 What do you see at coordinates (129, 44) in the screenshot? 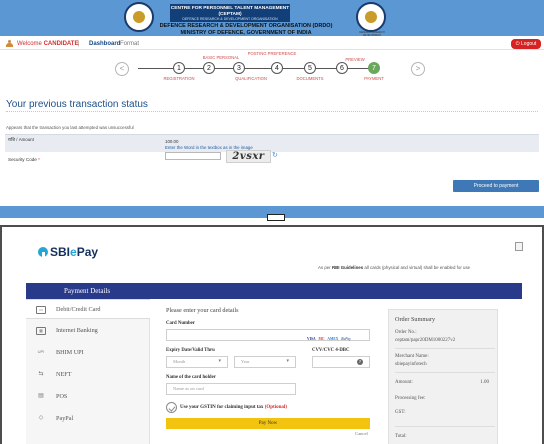
I see `form-link: Format` at bounding box center [129, 44].